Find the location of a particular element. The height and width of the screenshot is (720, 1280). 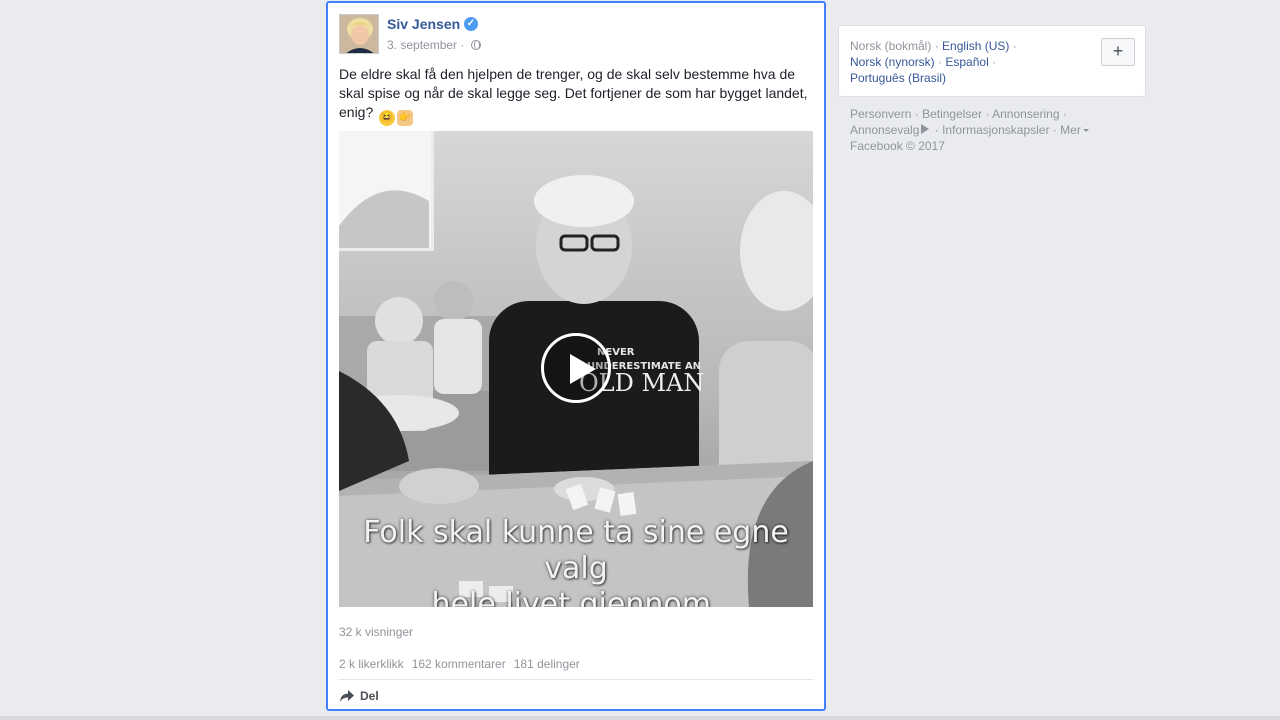

share-arrow-icon is located at coordinates (347, 696).